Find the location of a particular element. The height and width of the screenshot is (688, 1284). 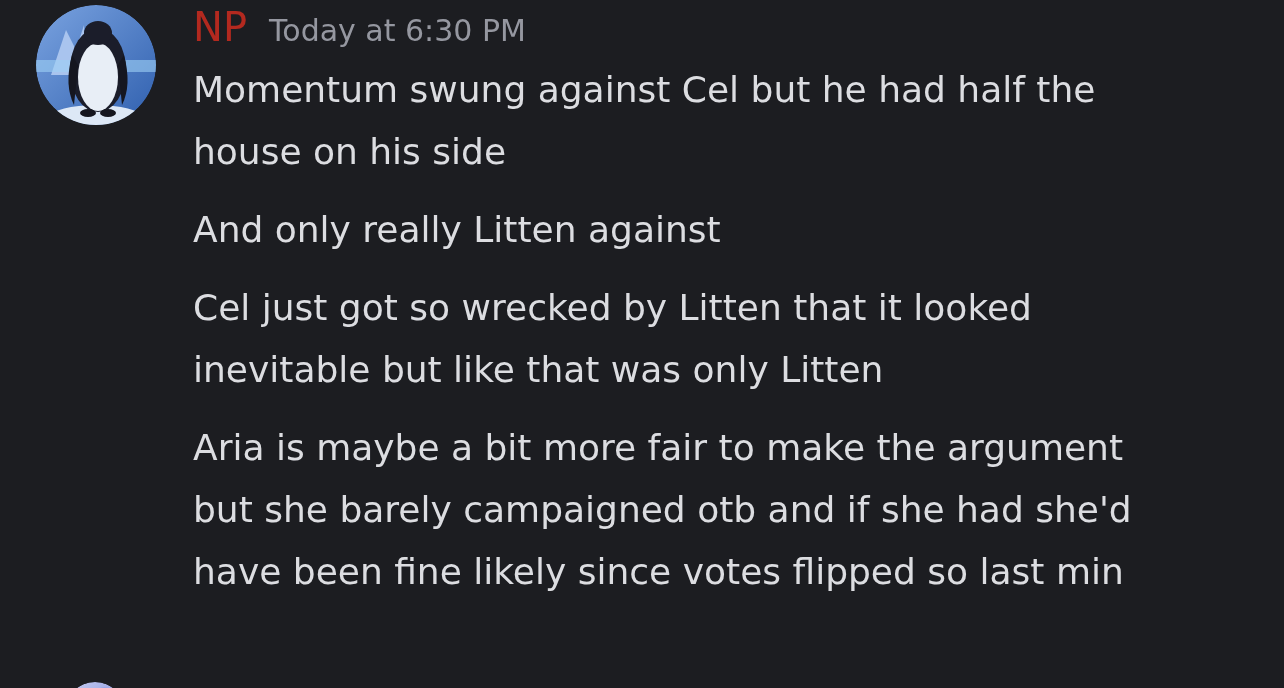

message-text: Momentum swung against Cel but he had half the house on his side is located at coordinates (645, 121).